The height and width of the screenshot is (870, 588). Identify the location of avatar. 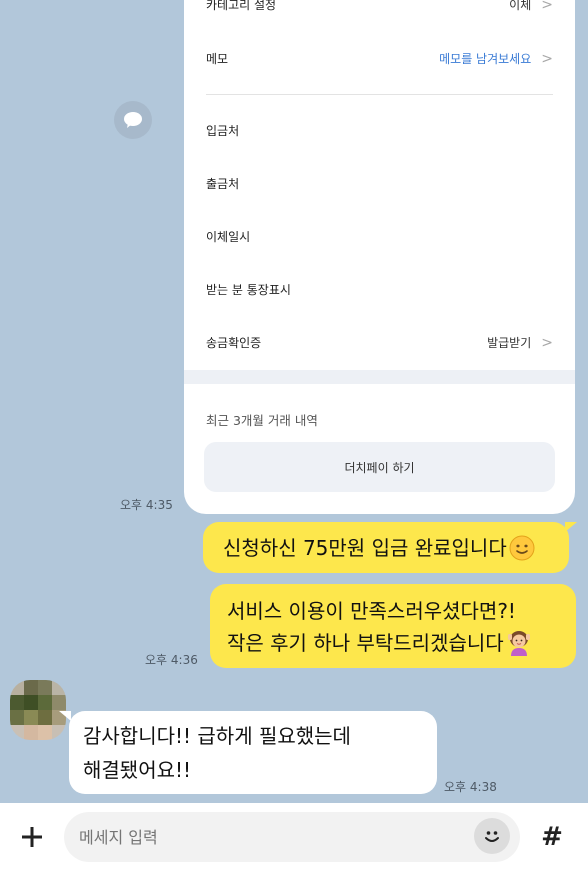
(38, 710).